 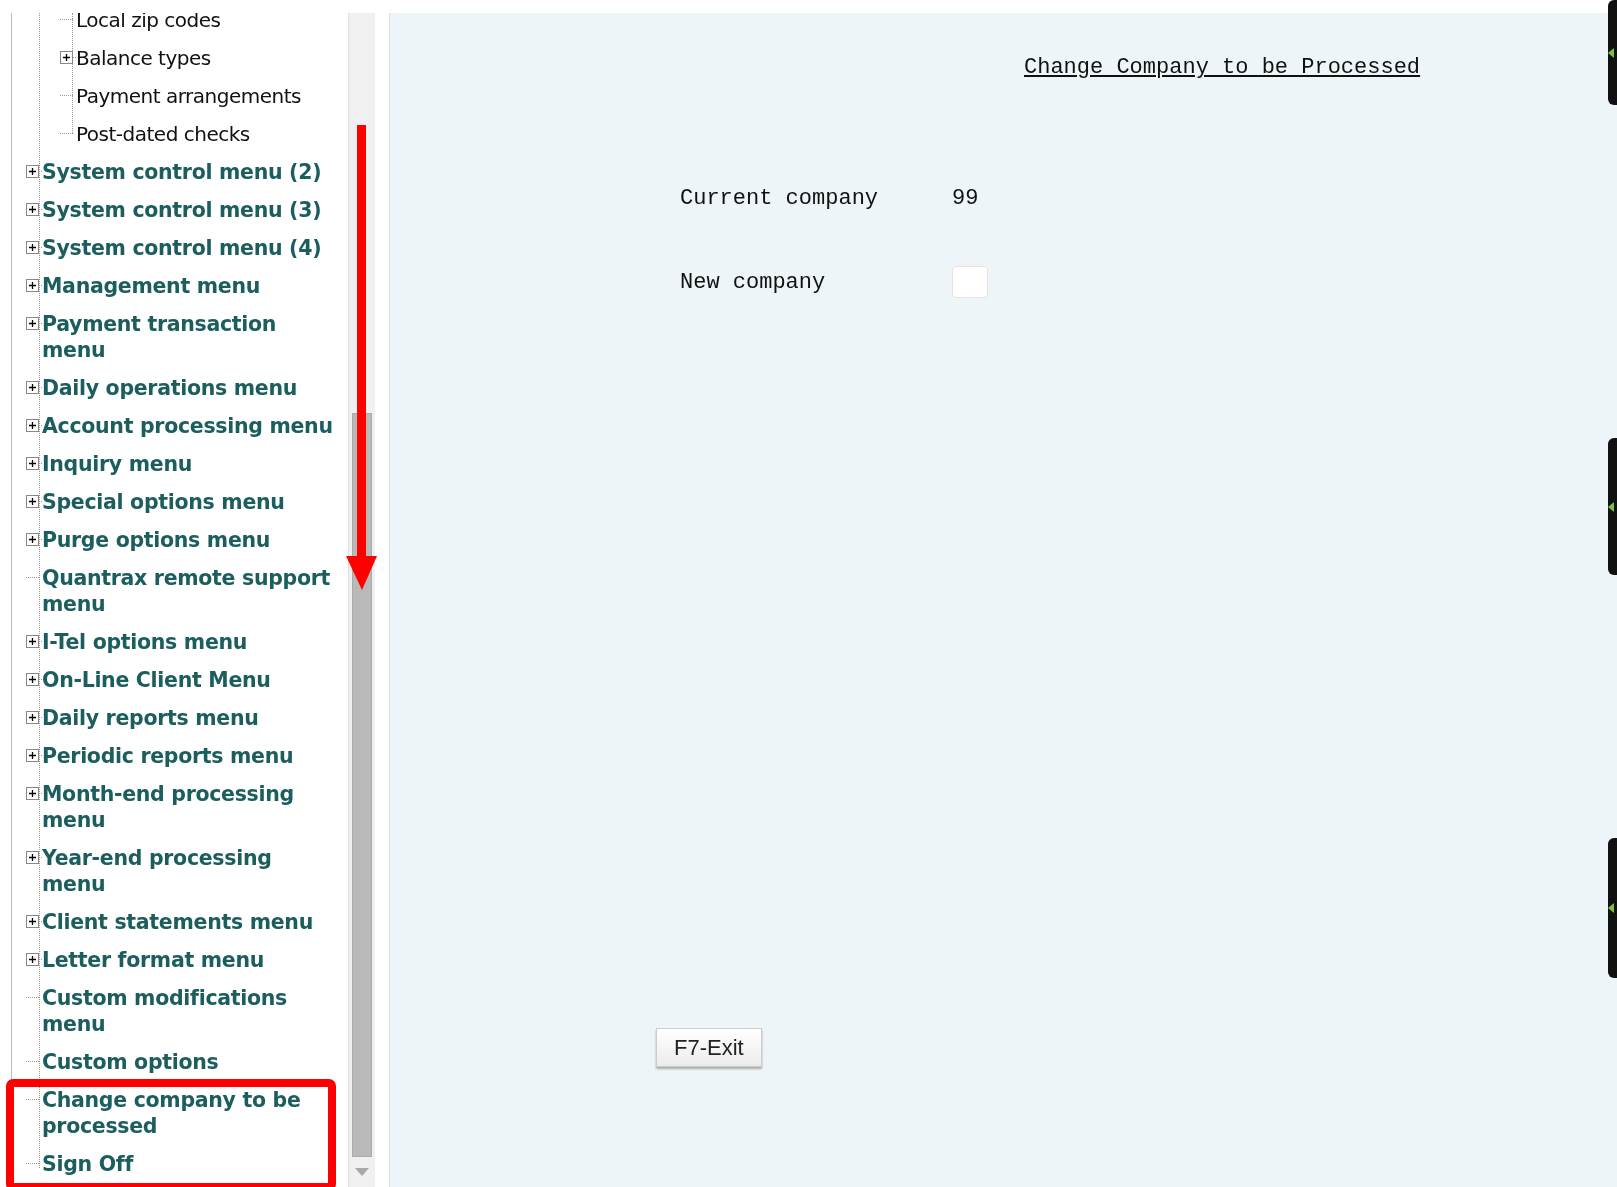 What do you see at coordinates (156, 540) in the screenshot?
I see `tree-item: Purge options menu` at bounding box center [156, 540].